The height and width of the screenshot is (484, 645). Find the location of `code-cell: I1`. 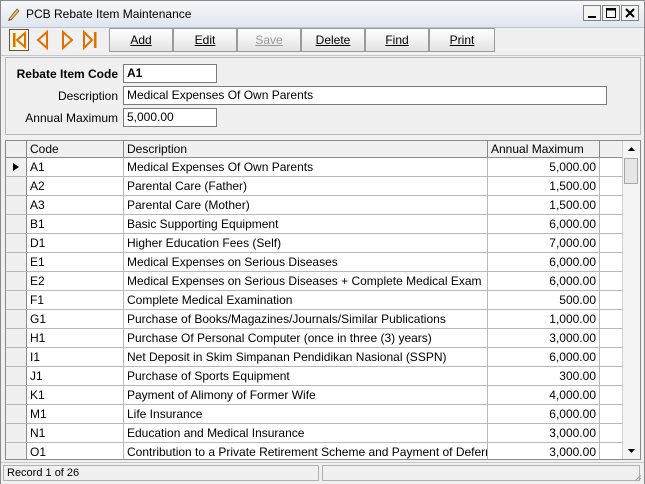

code-cell: I1 is located at coordinates (75, 357).